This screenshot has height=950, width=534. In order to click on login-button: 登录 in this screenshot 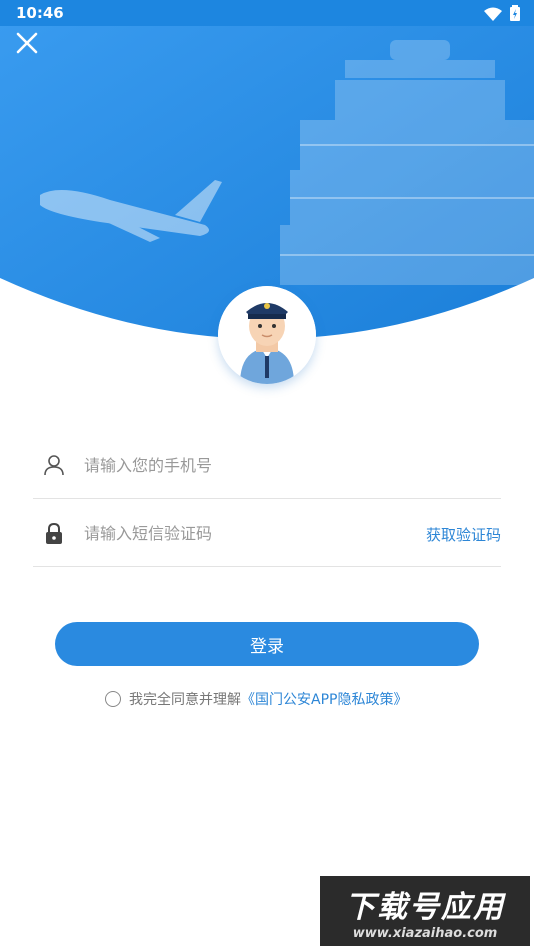, I will do `click(267, 644)`.